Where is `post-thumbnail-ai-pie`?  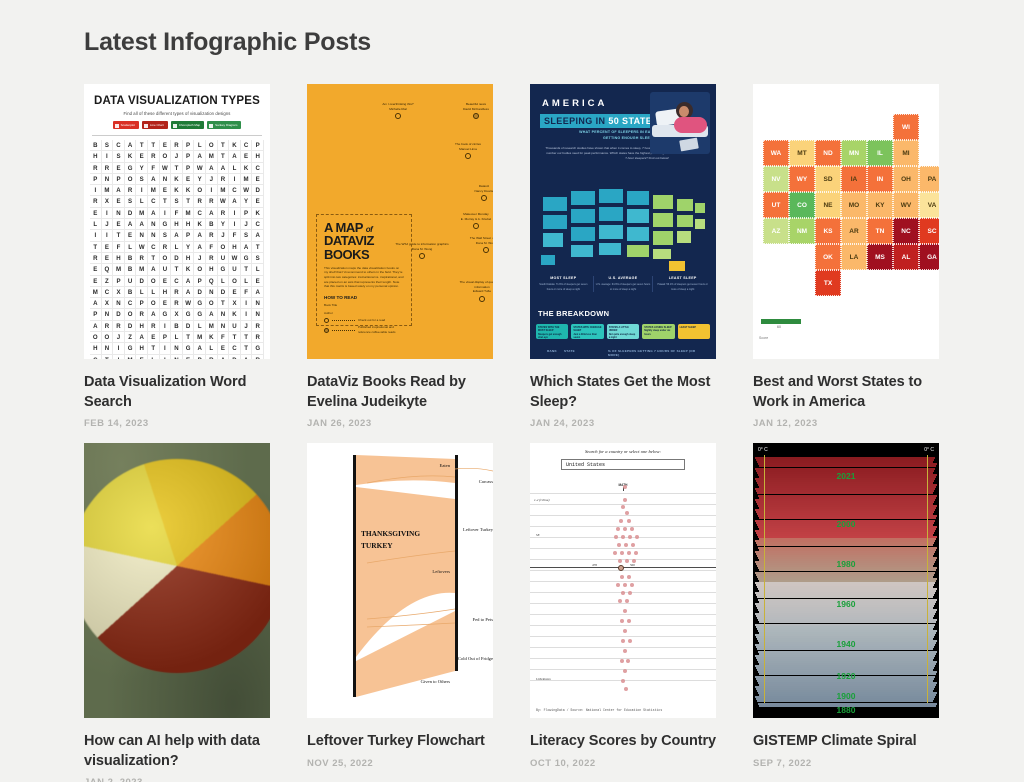 post-thumbnail-ai-pie is located at coordinates (177, 581).